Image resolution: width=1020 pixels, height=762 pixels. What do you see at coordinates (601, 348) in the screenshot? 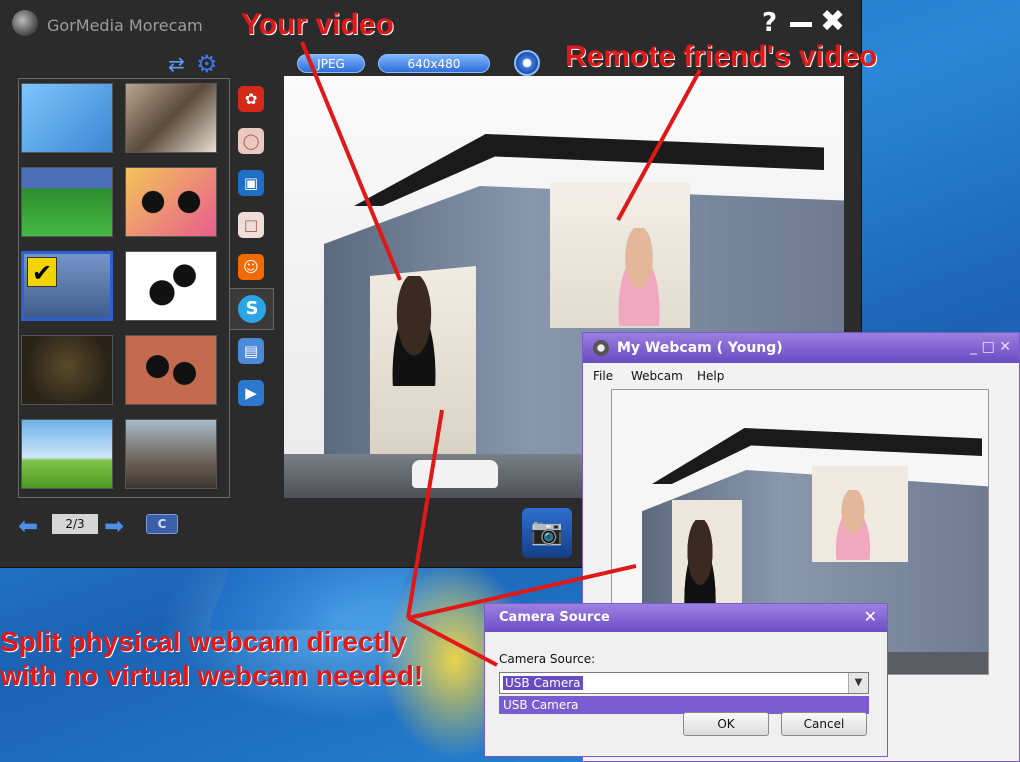
I see `webcam-icon` at bounding box center [601, 348].